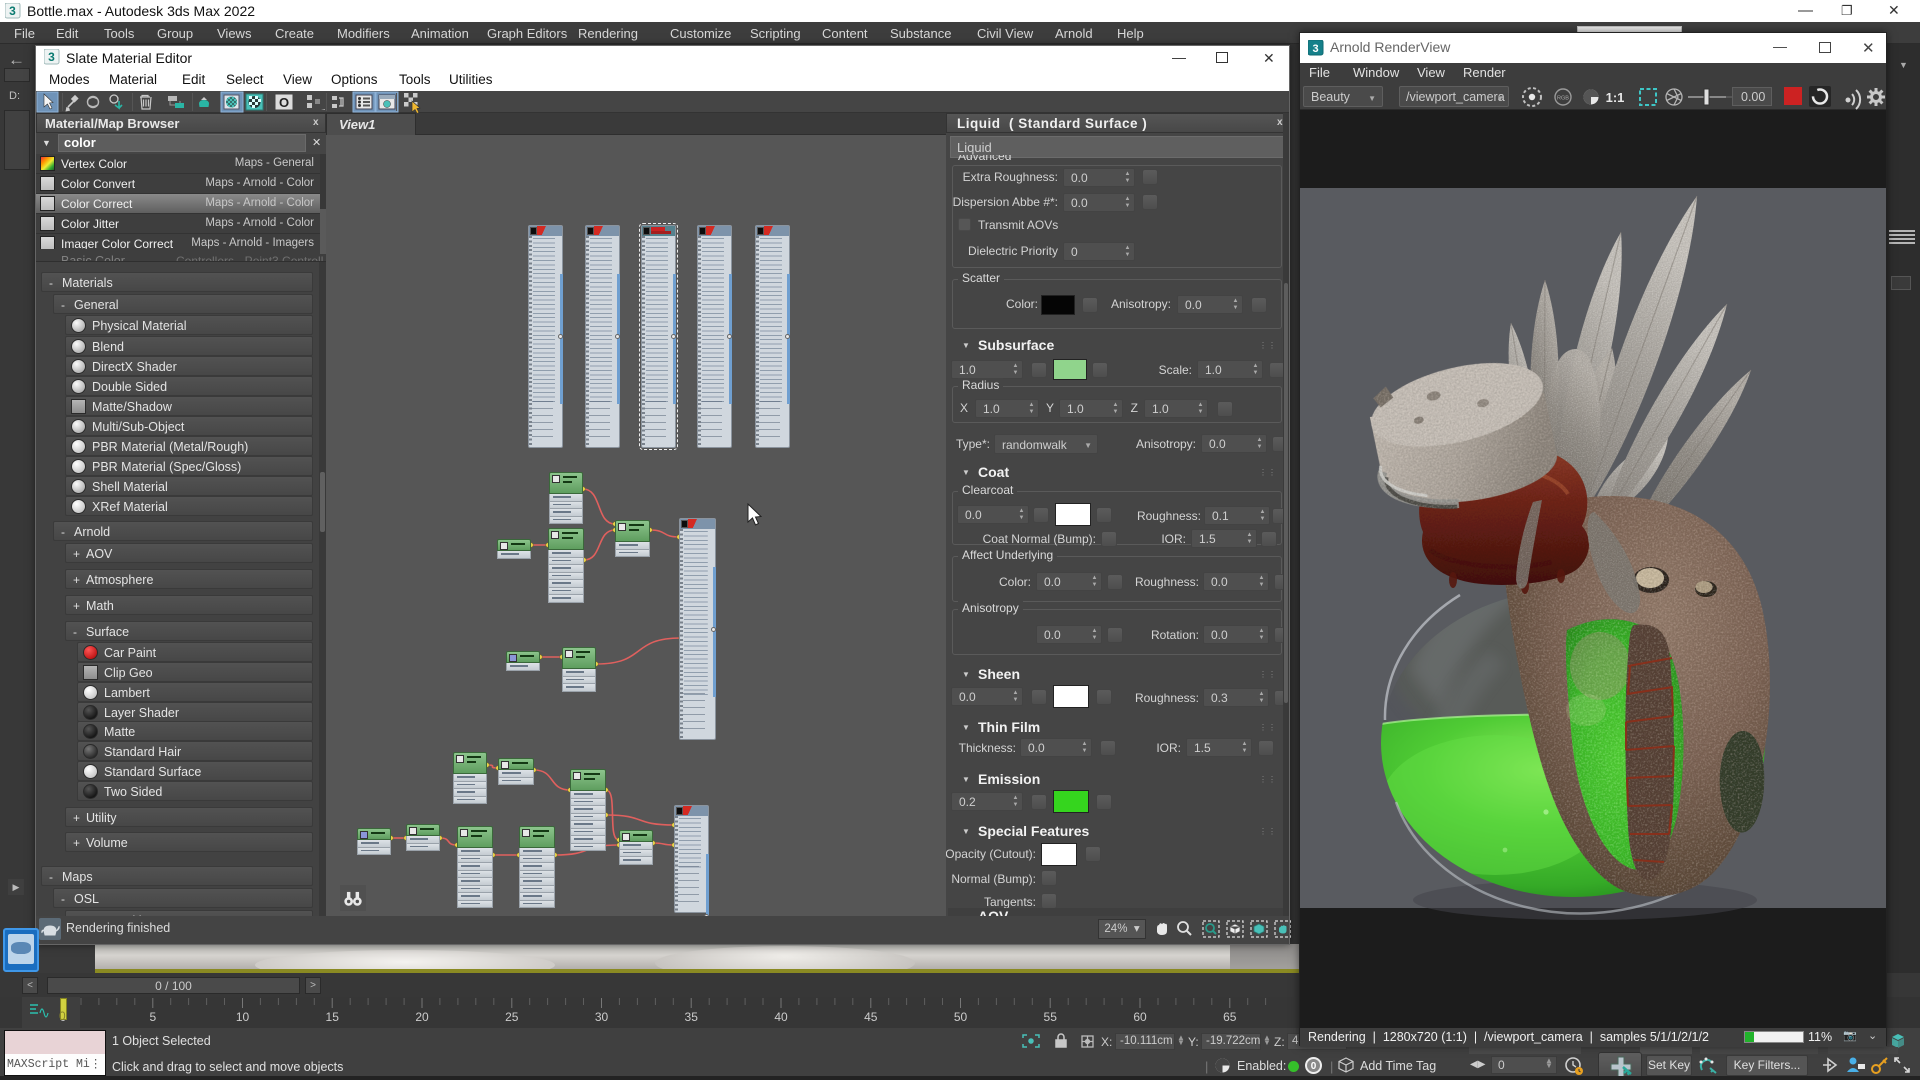  What do you see at coordinates (1140, 1017) in the screenshot?
I see `svg-text: 60` at bounding box center [1140, 1017].